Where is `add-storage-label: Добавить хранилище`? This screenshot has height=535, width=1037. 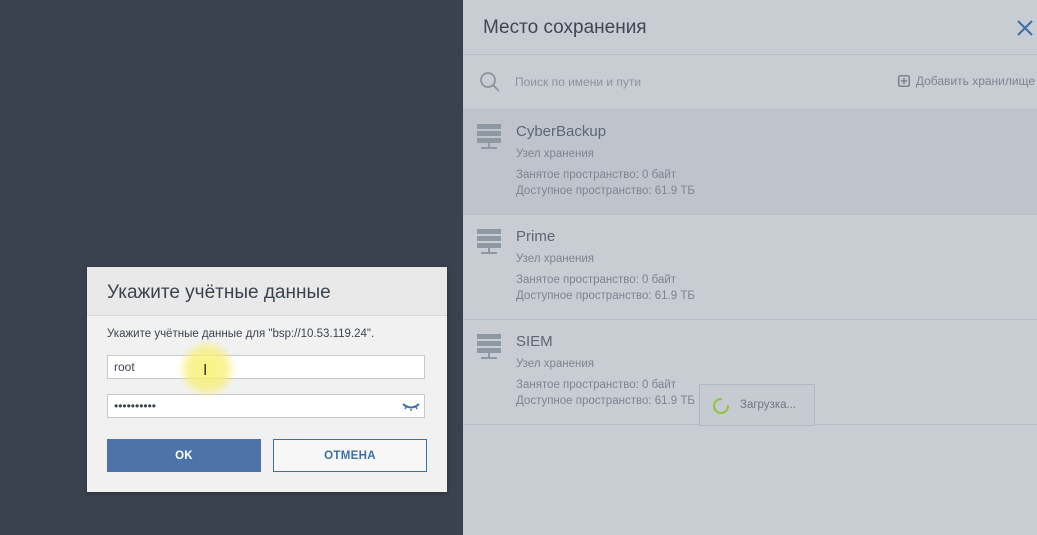 add-storage-label: Добавить хранилище is located at coordinates (975, 81).